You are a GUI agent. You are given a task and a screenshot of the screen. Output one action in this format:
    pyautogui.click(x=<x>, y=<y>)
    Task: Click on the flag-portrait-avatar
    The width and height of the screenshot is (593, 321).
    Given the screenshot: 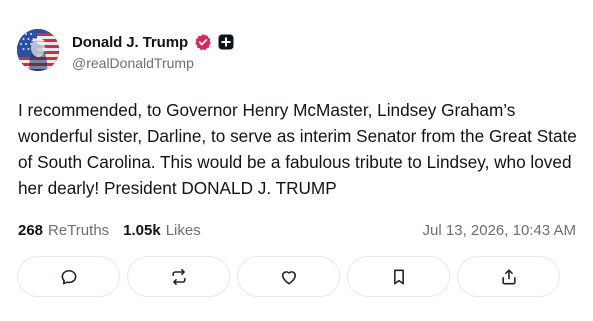 What is the action you would take?
    pyautogui.click(x=38, y=50)
    